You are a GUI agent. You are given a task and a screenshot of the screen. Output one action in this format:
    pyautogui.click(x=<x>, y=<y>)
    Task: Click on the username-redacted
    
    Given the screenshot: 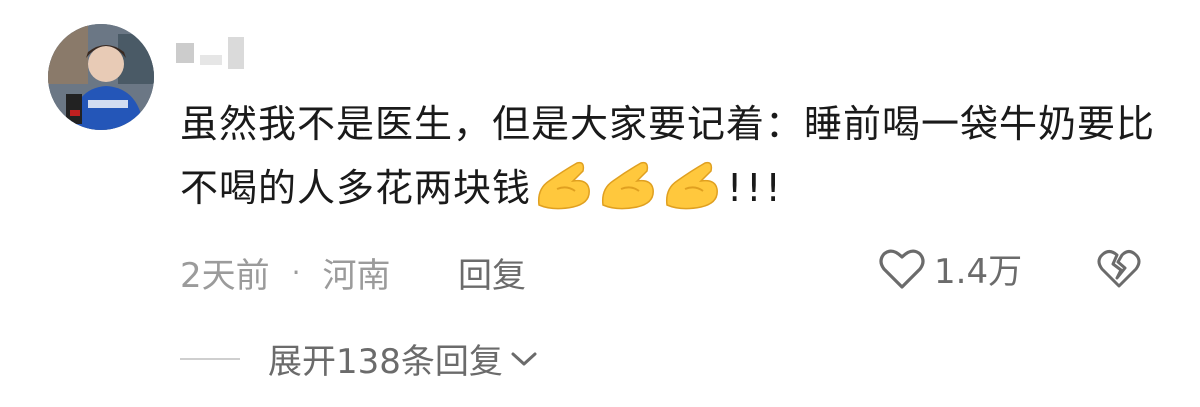 What is the action you would take?
    pyautogui.click(x=210, y=53)
    